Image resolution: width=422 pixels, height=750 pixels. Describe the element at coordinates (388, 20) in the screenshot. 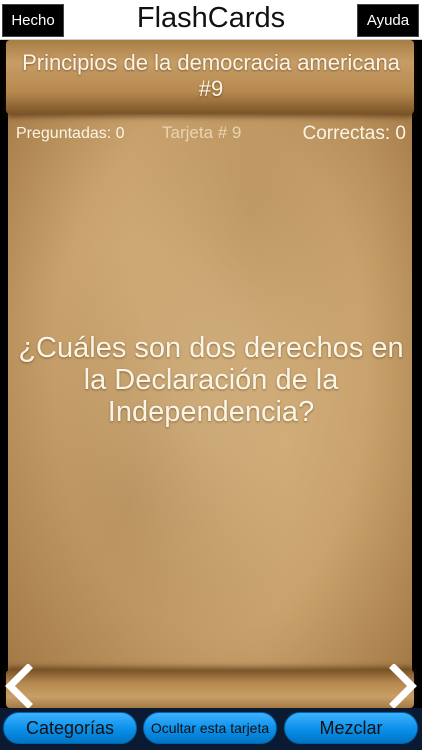

I see `help-button: Ayuda` at that location.